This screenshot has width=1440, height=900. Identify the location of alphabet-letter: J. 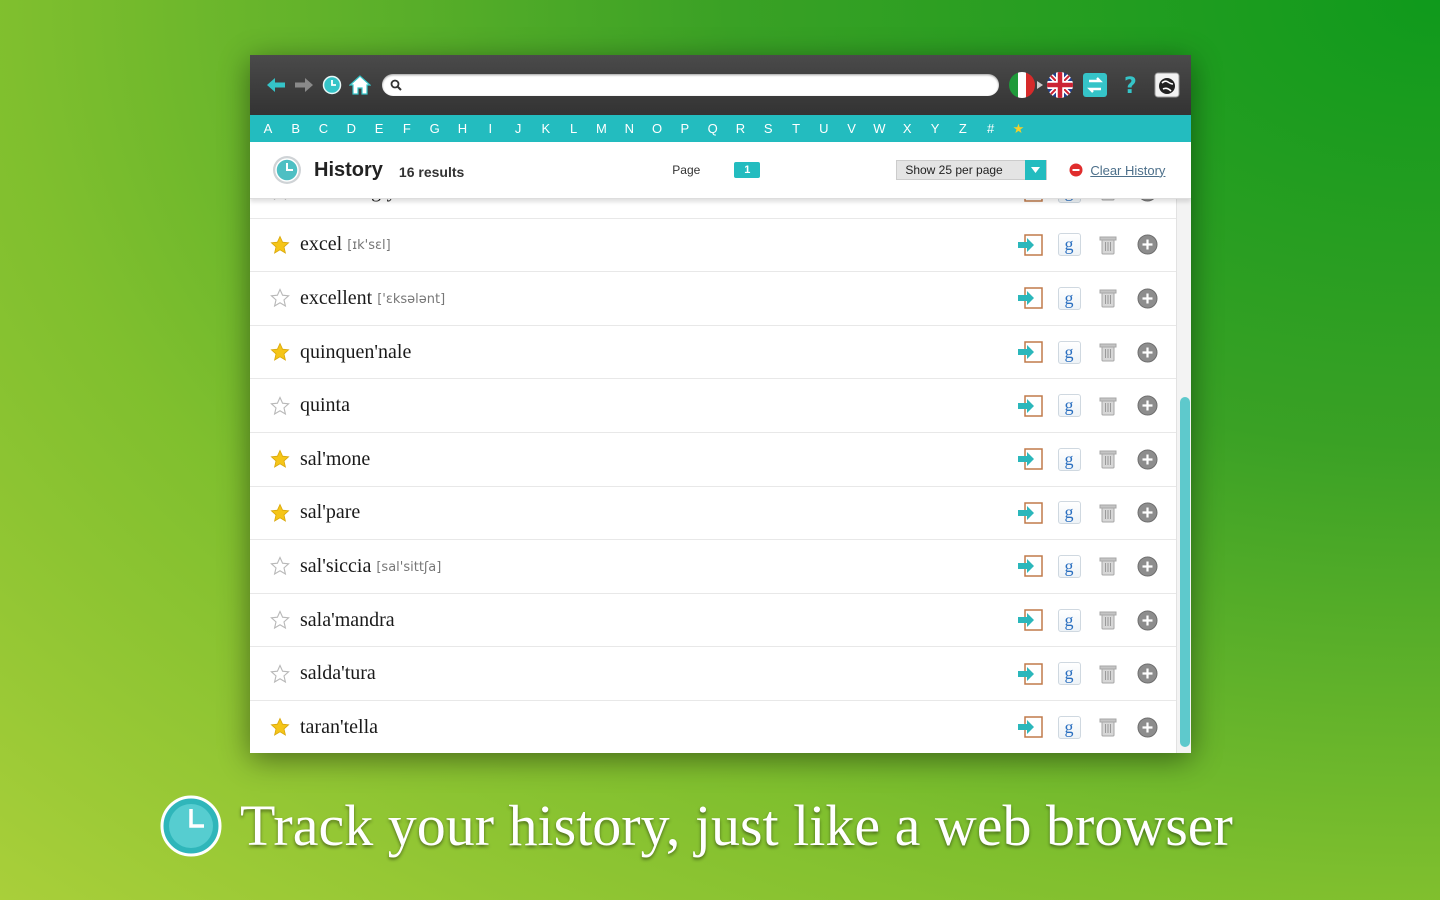
(518, 128).